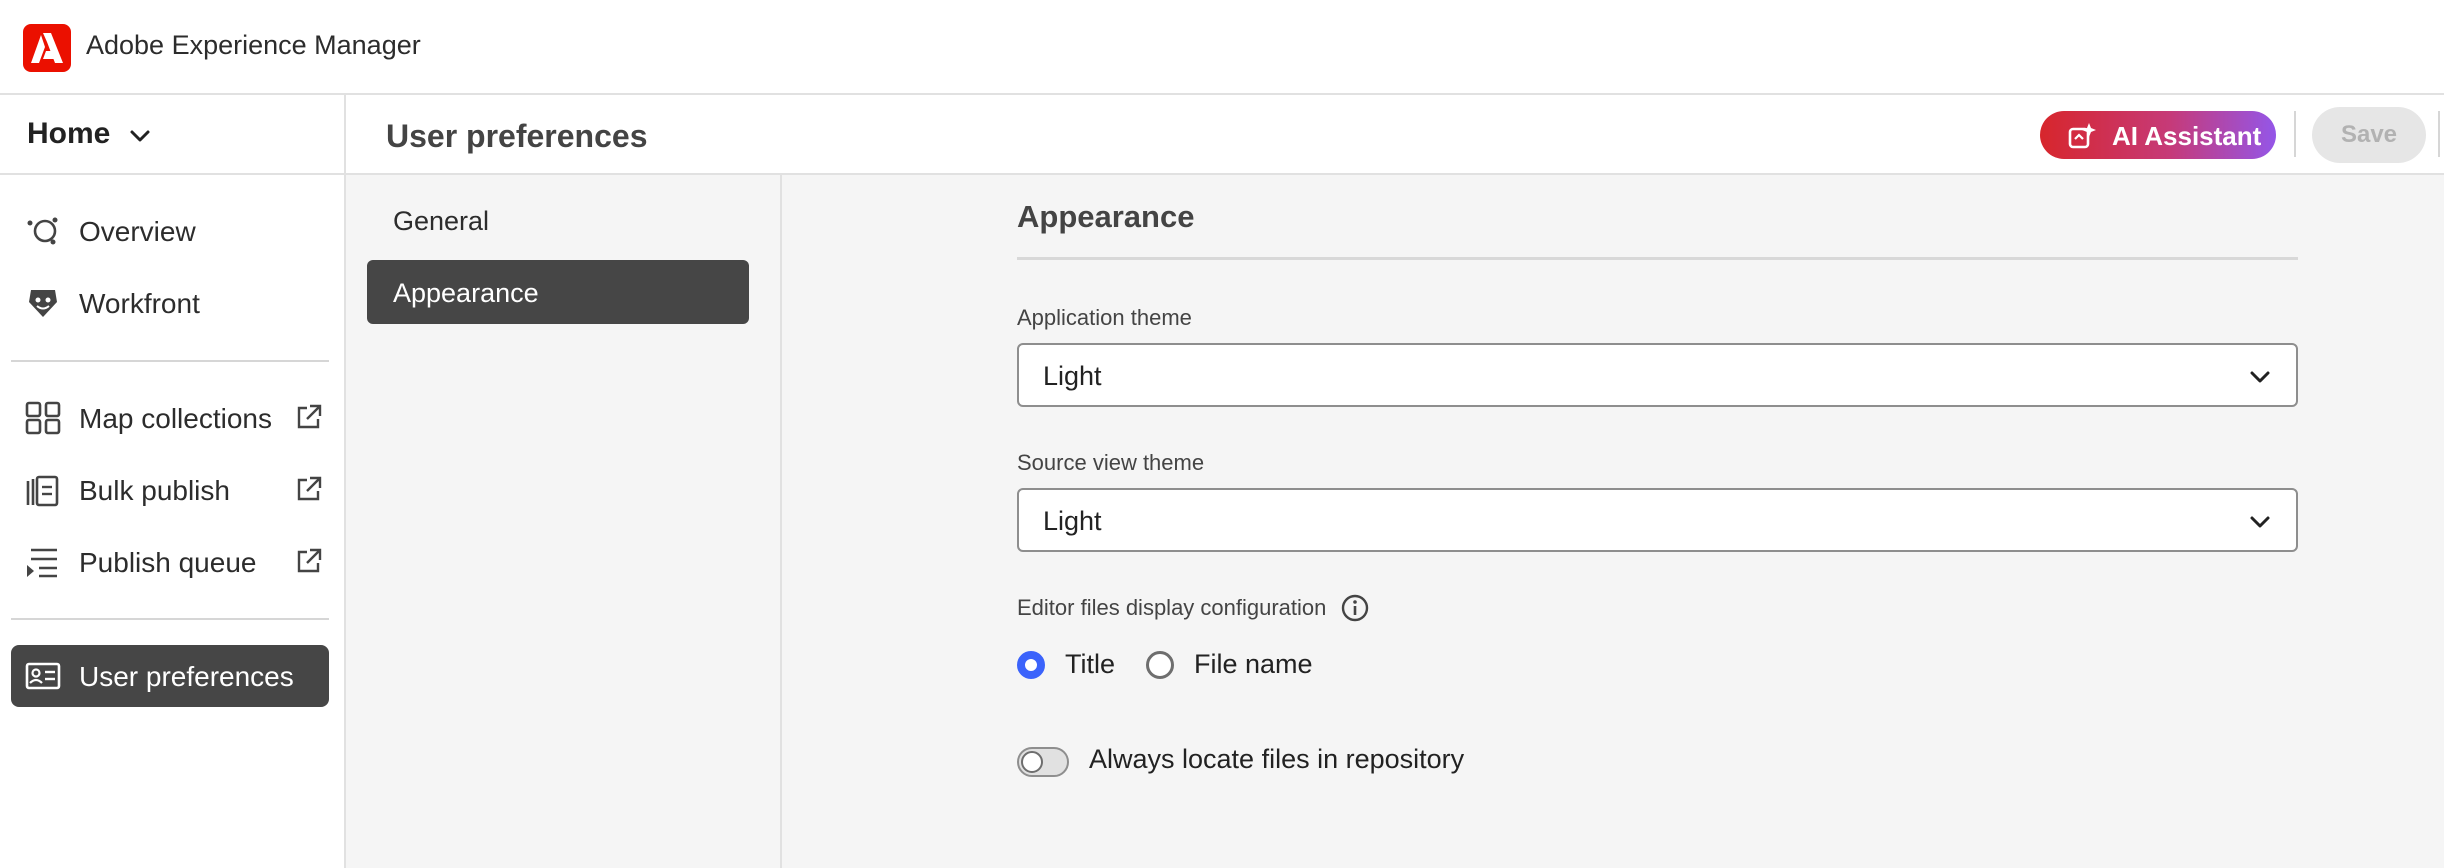 The width and height of the screenshot is (2444, 868). I want to click on nav-item-workfront: Workfront, so click(170, 303).